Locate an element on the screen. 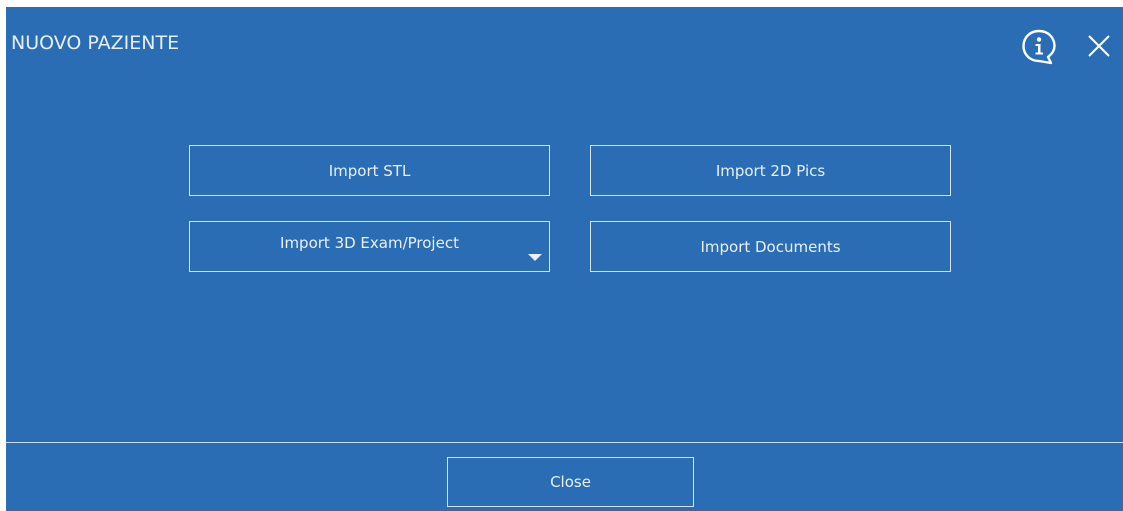  import-3d-exam-project-label: Import 3D Exam/Project is located at coordinates (369, 242).